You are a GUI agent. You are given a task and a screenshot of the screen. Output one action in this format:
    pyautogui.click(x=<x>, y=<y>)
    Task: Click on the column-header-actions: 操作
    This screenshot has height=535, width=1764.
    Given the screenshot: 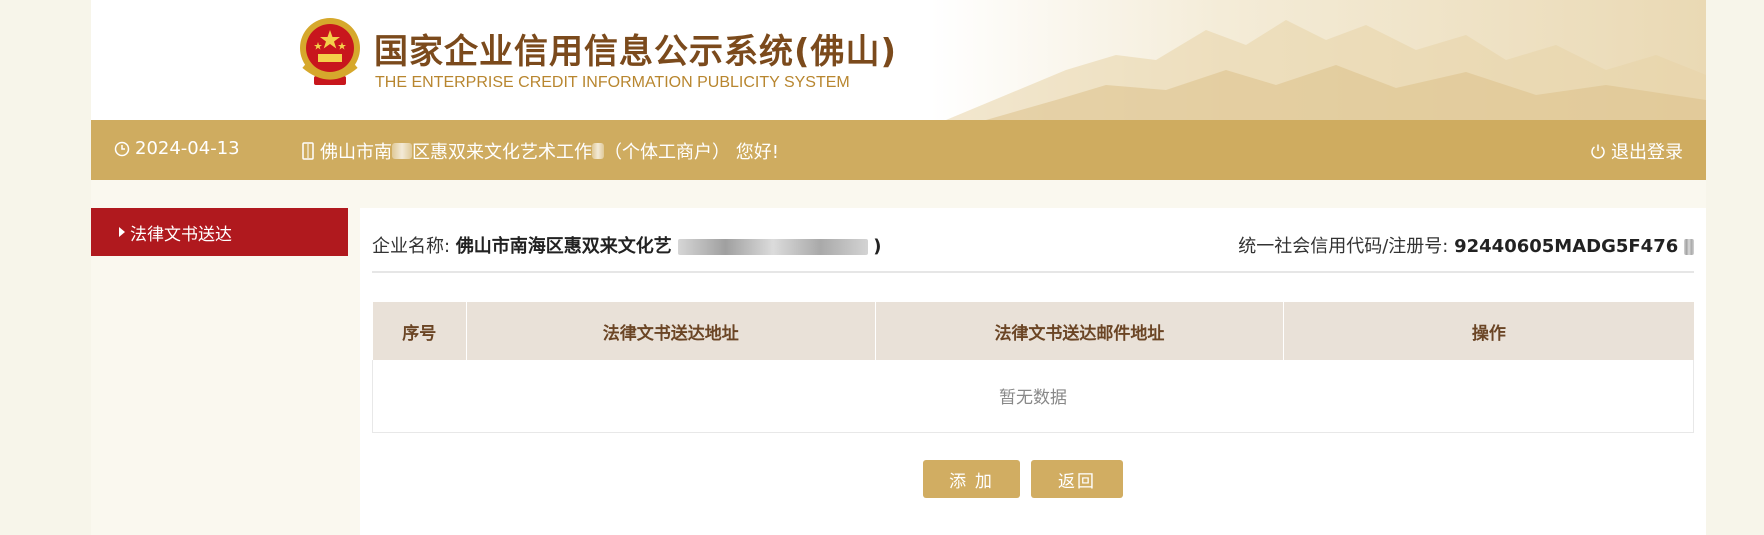 What is the action you would take?
    pyautogui.click(x=1488, y=331)
    